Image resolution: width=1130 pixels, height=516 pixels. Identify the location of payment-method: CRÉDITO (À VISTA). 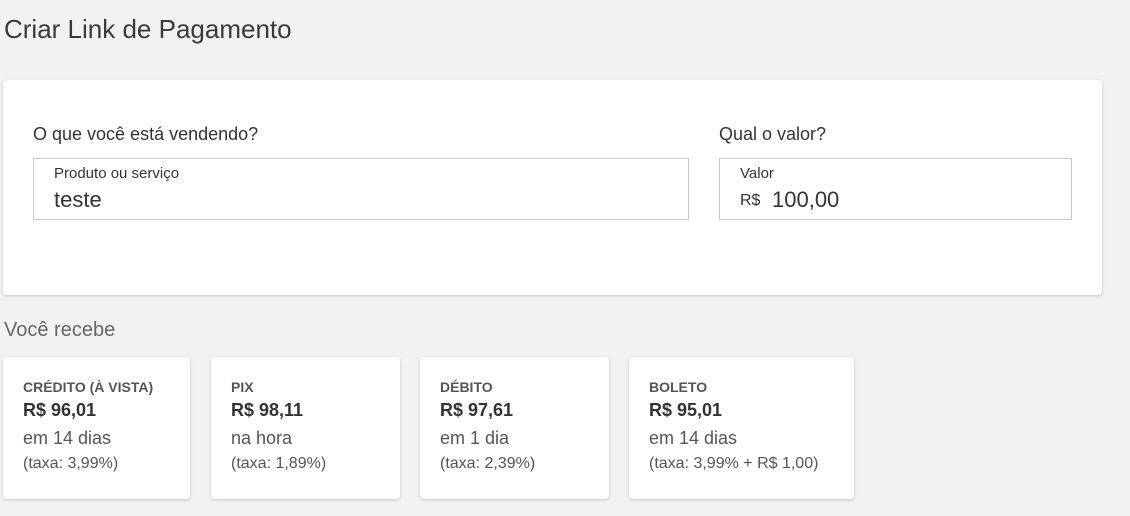
(88, 387).